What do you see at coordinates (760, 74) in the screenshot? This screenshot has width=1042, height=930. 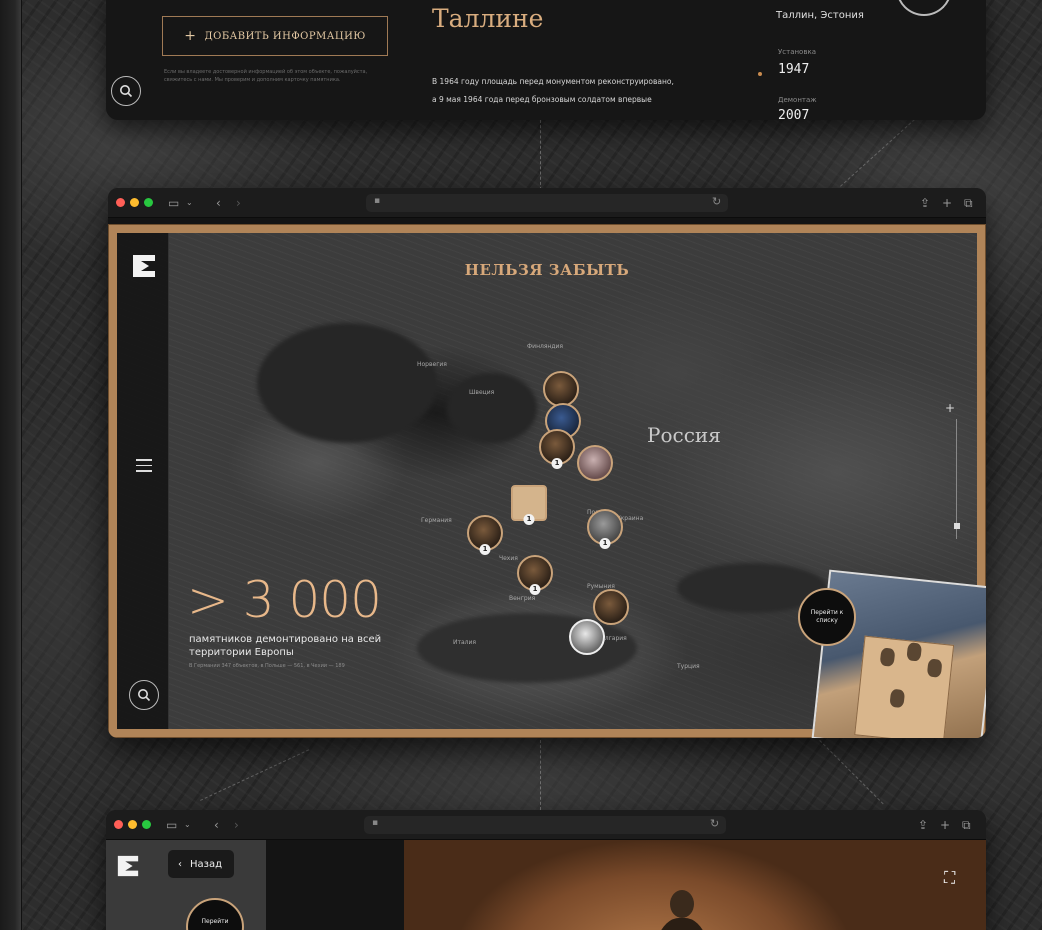 I see `timeline-dot` at bounding box center [760, 74].